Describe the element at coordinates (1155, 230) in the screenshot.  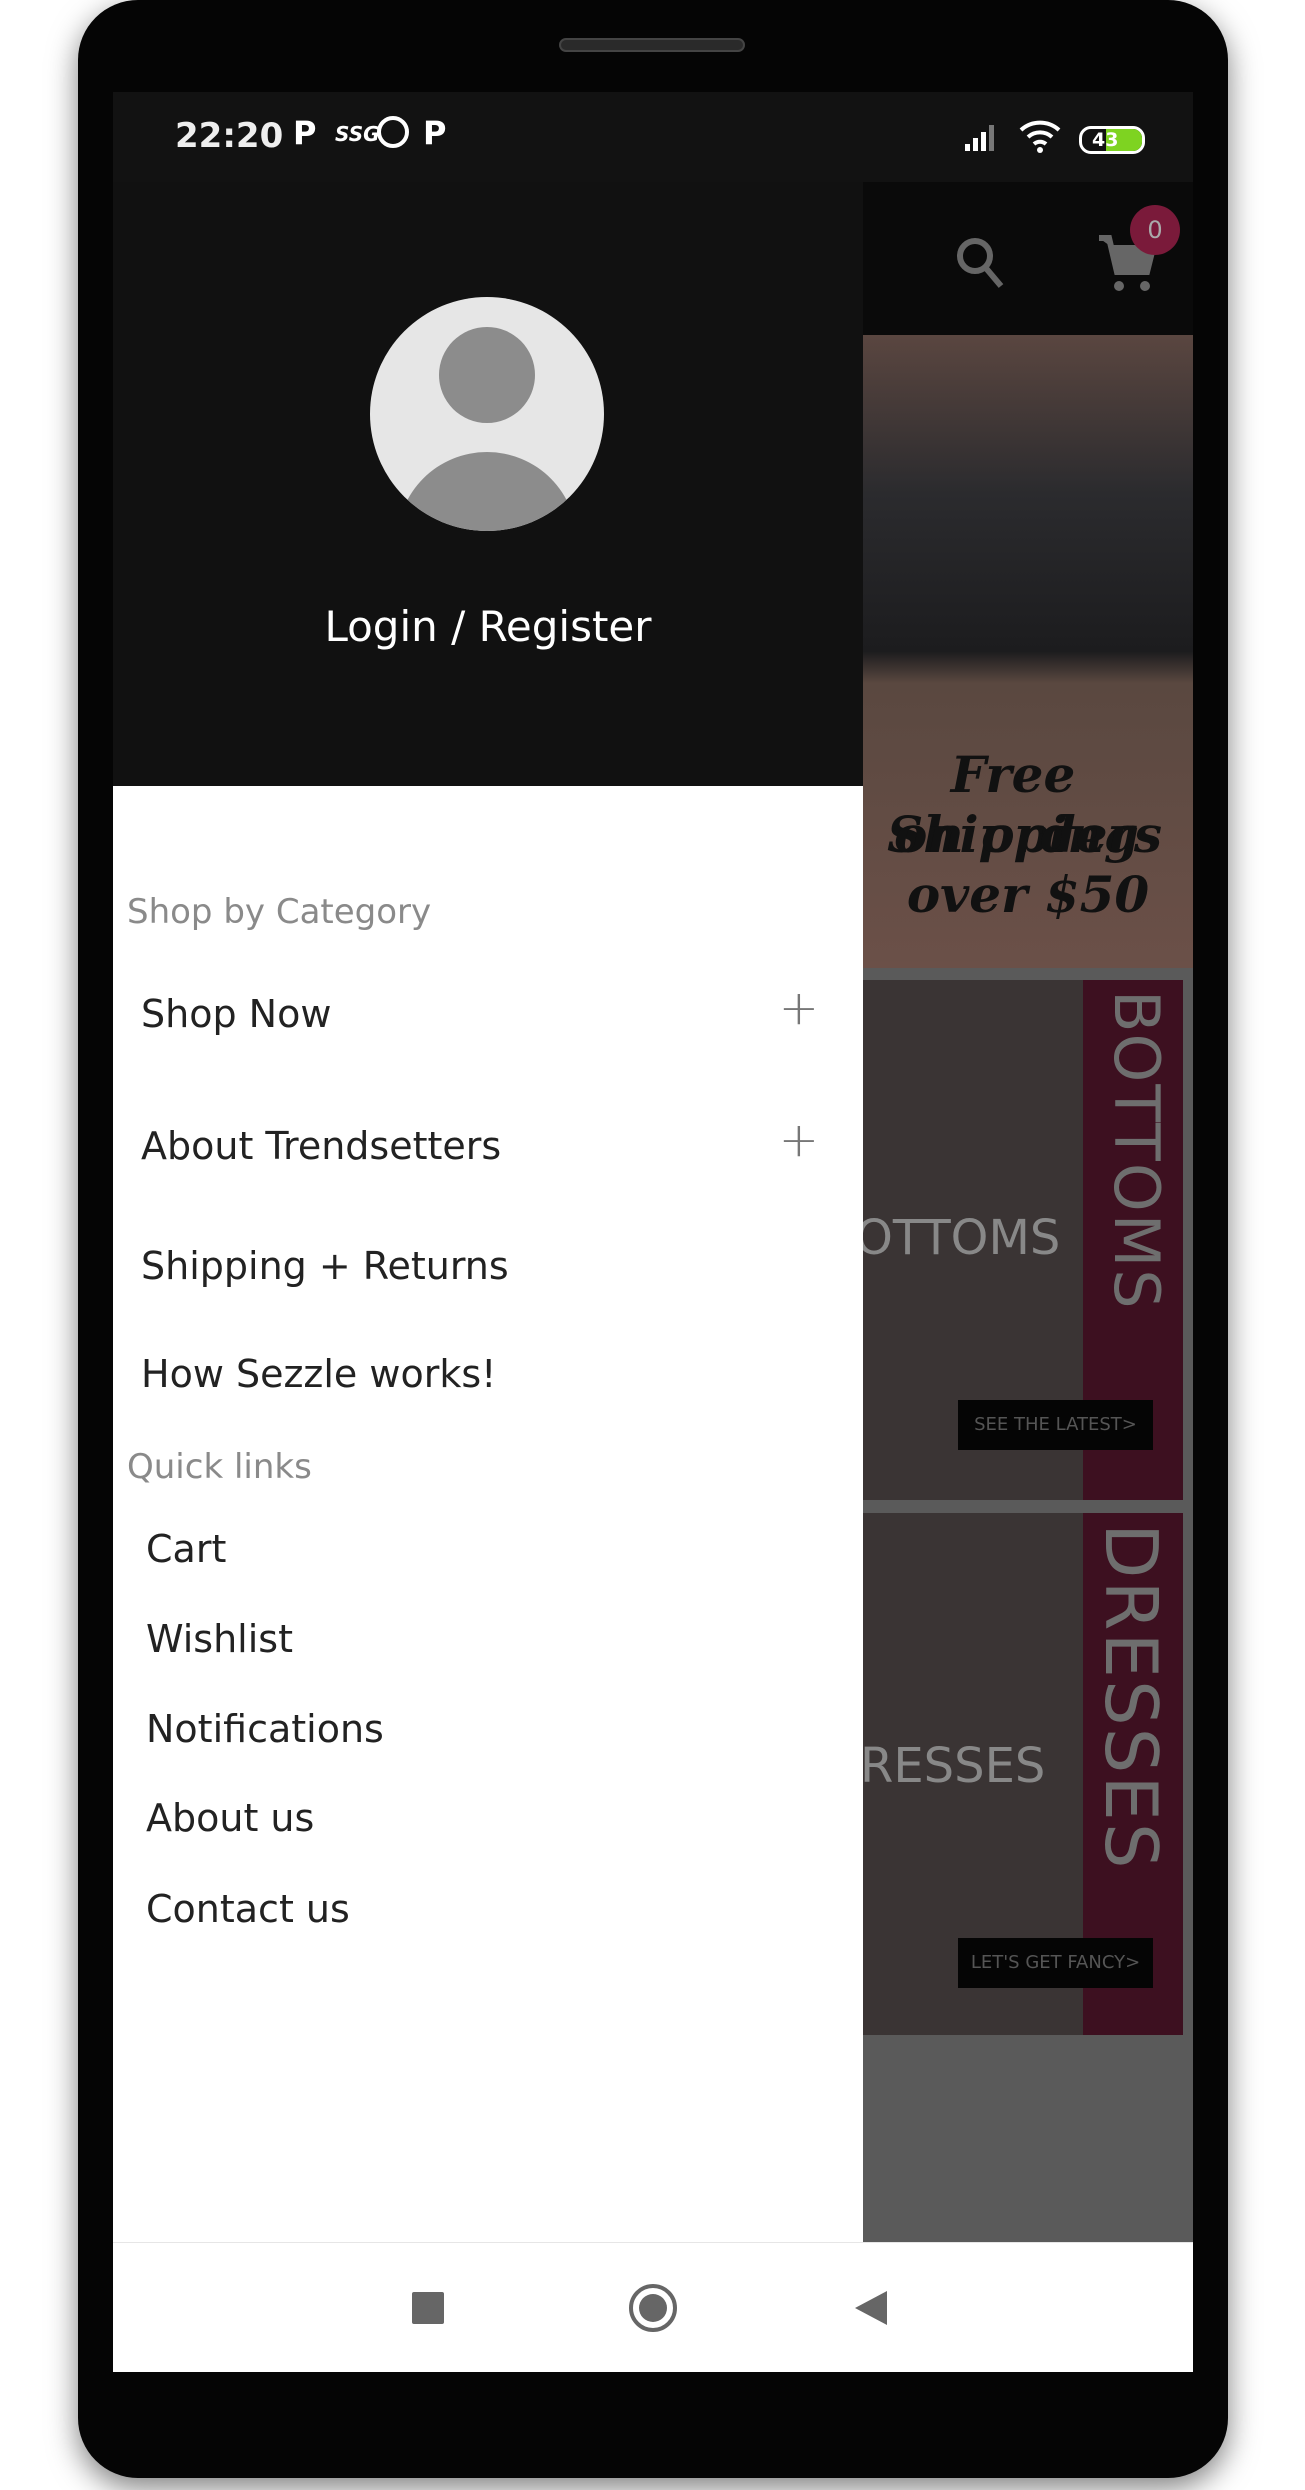
I see `cart-count-badge: 0` at that location.